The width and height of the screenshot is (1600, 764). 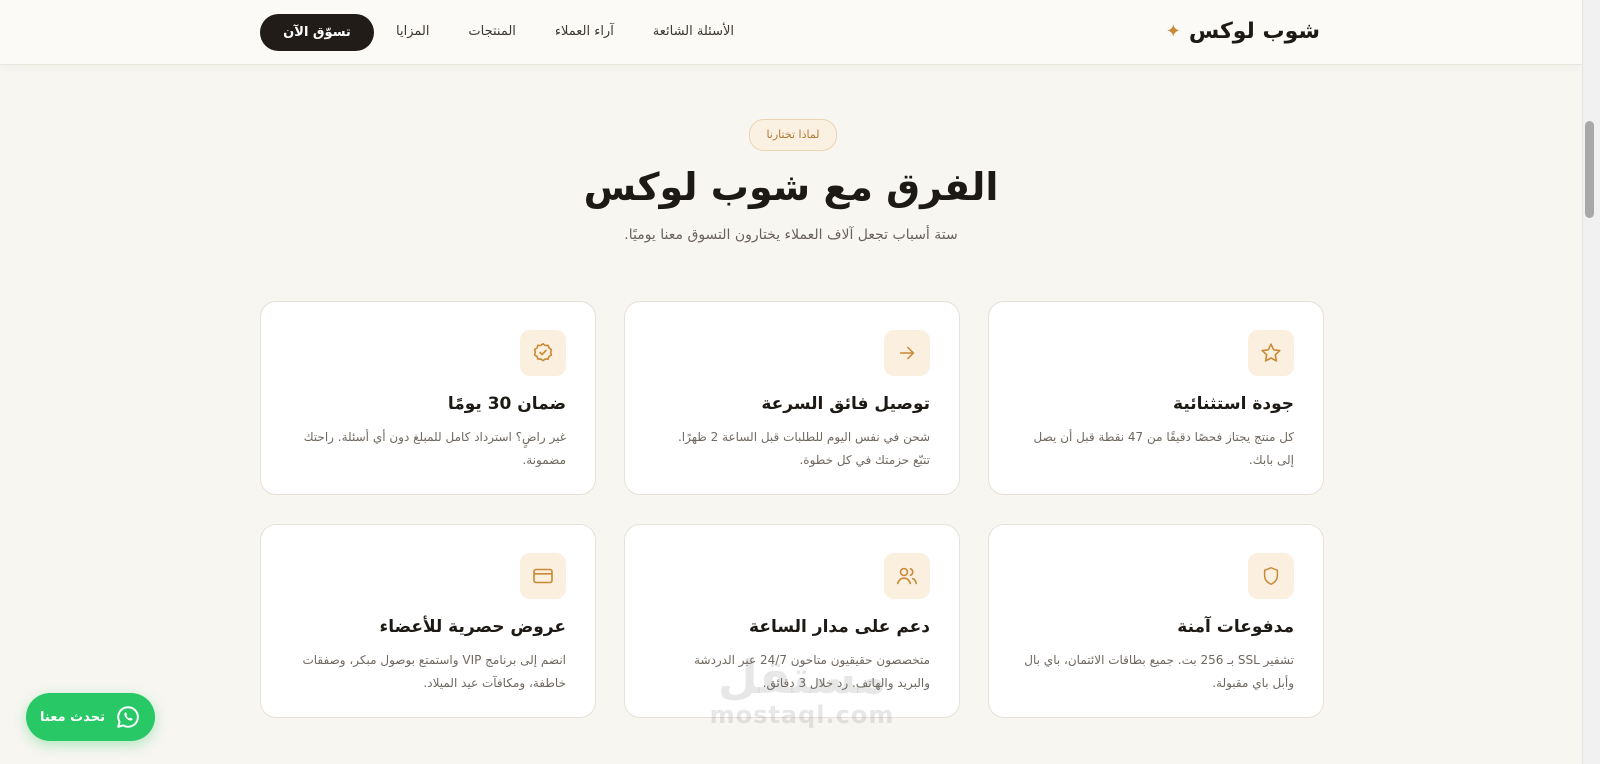 What do you see at coordinates (845, 404) in the screenshot?
I see `feature-title: توصيل فائق السرعة` at bounding box center [845, 404].